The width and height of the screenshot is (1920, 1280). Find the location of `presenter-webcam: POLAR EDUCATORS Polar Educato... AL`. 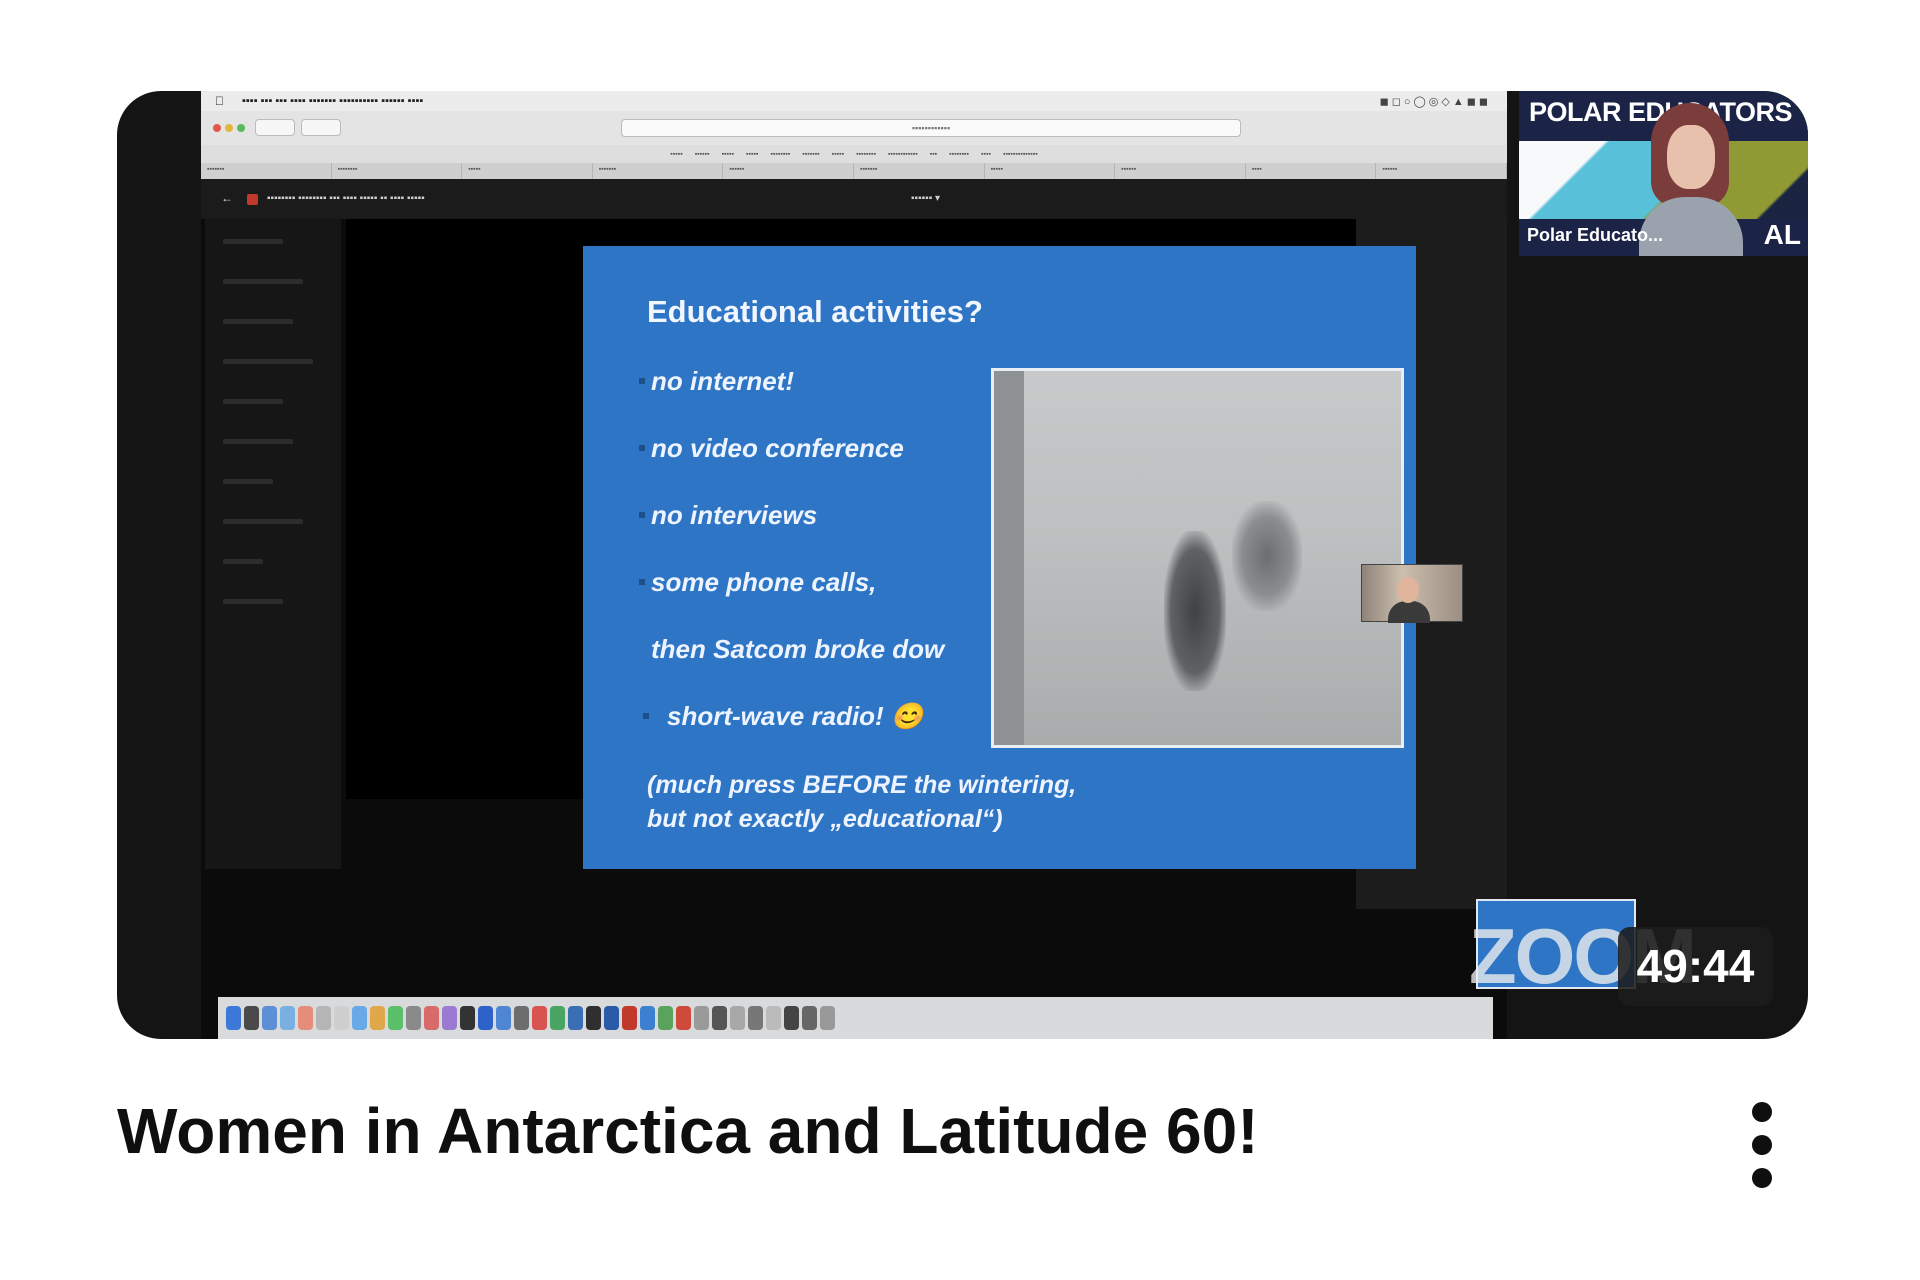

presenter-webcam: POLAR EDUCATORS Polar Educato... AL is located at coordinates (1663, 173).